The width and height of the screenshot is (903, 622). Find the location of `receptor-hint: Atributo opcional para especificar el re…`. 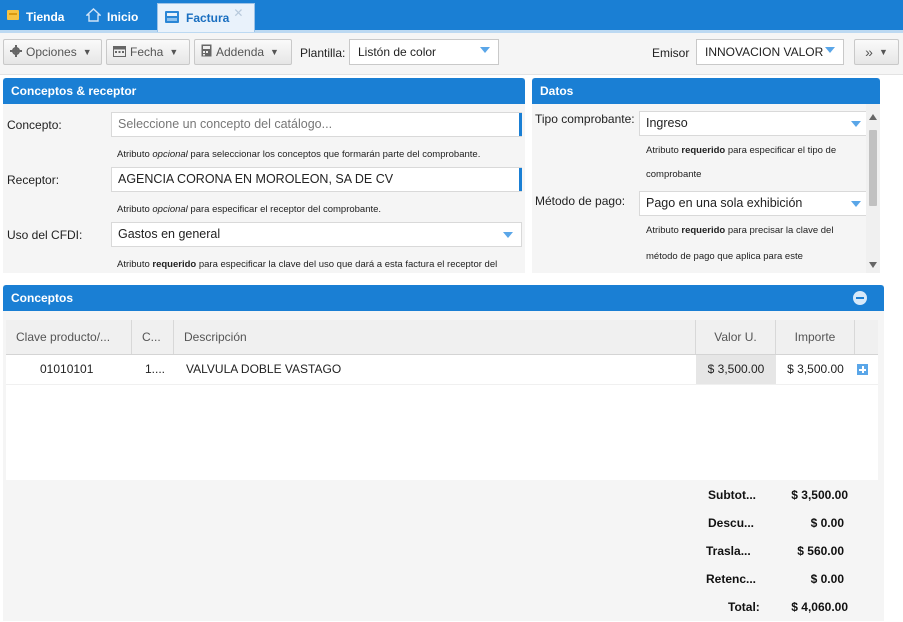

receptor-hint: Atributo opcional para especificar el re… is located at coordinates (249, 209).